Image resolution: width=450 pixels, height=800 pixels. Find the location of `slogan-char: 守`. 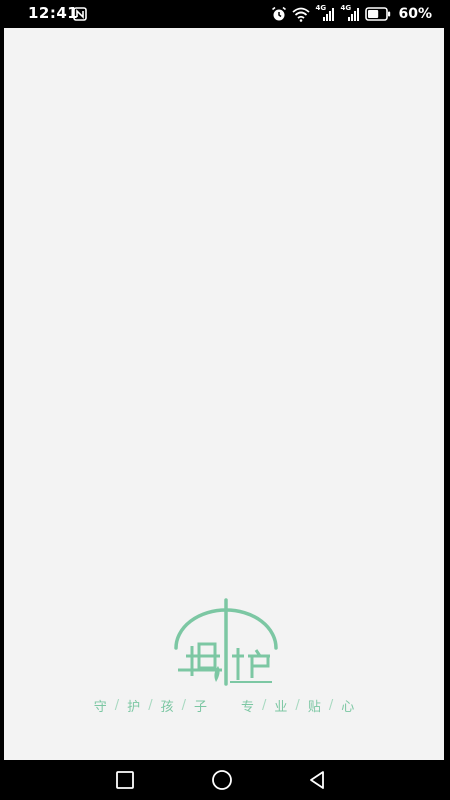

slogan-char: 守 is located at coordinates (100, 707).